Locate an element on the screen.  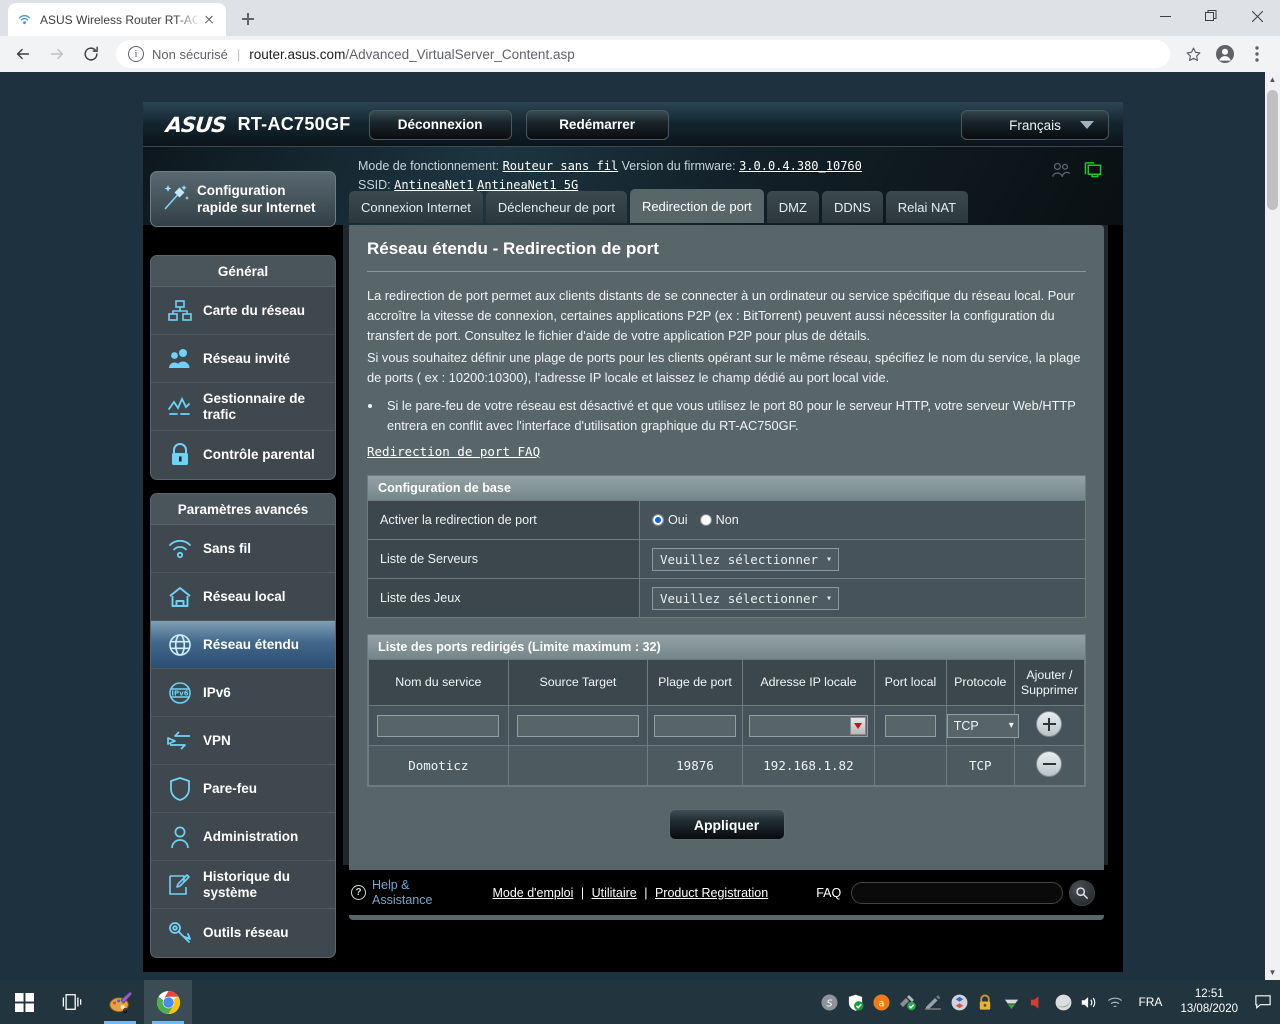
notification-icon is located at coordinates (1263, 1002).